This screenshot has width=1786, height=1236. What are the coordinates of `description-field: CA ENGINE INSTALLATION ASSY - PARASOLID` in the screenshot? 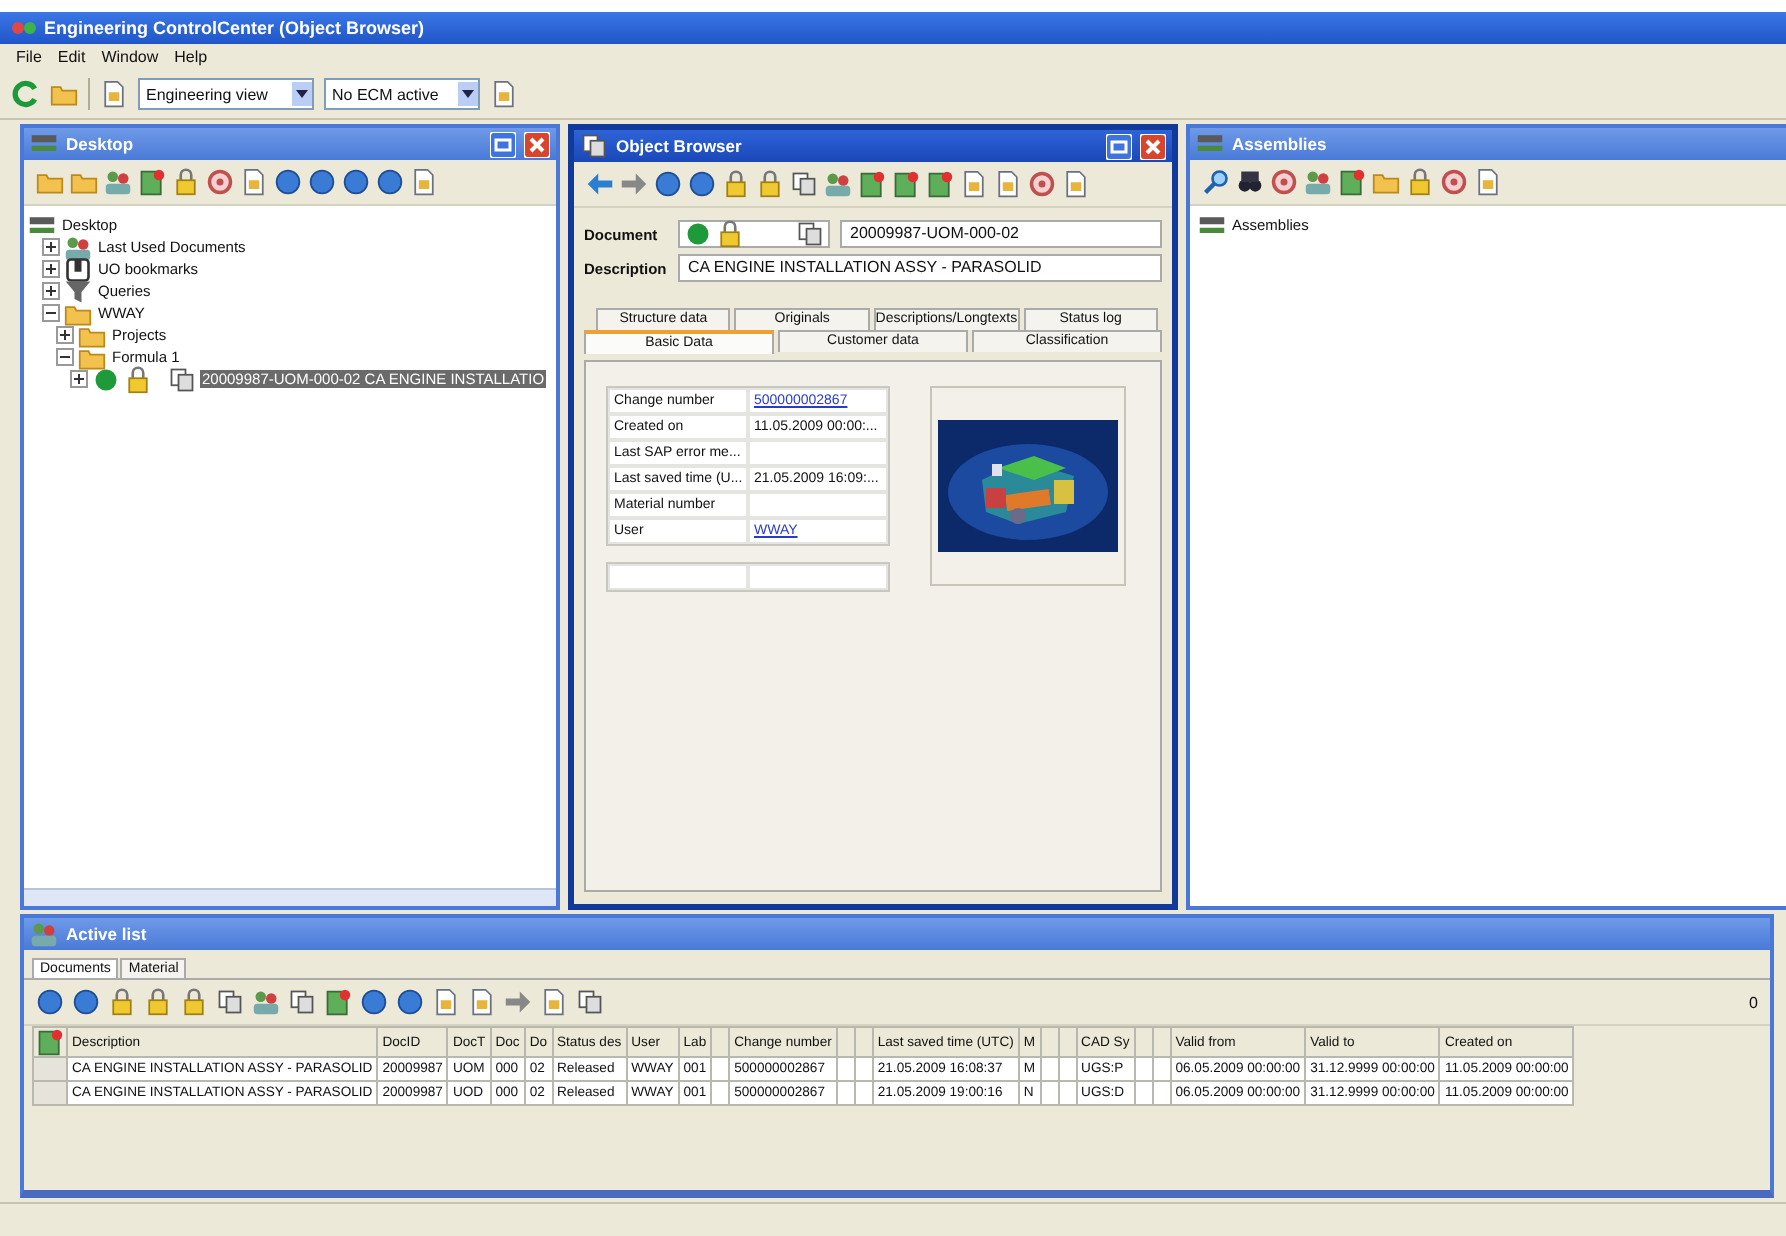 It's located at (920, 268).